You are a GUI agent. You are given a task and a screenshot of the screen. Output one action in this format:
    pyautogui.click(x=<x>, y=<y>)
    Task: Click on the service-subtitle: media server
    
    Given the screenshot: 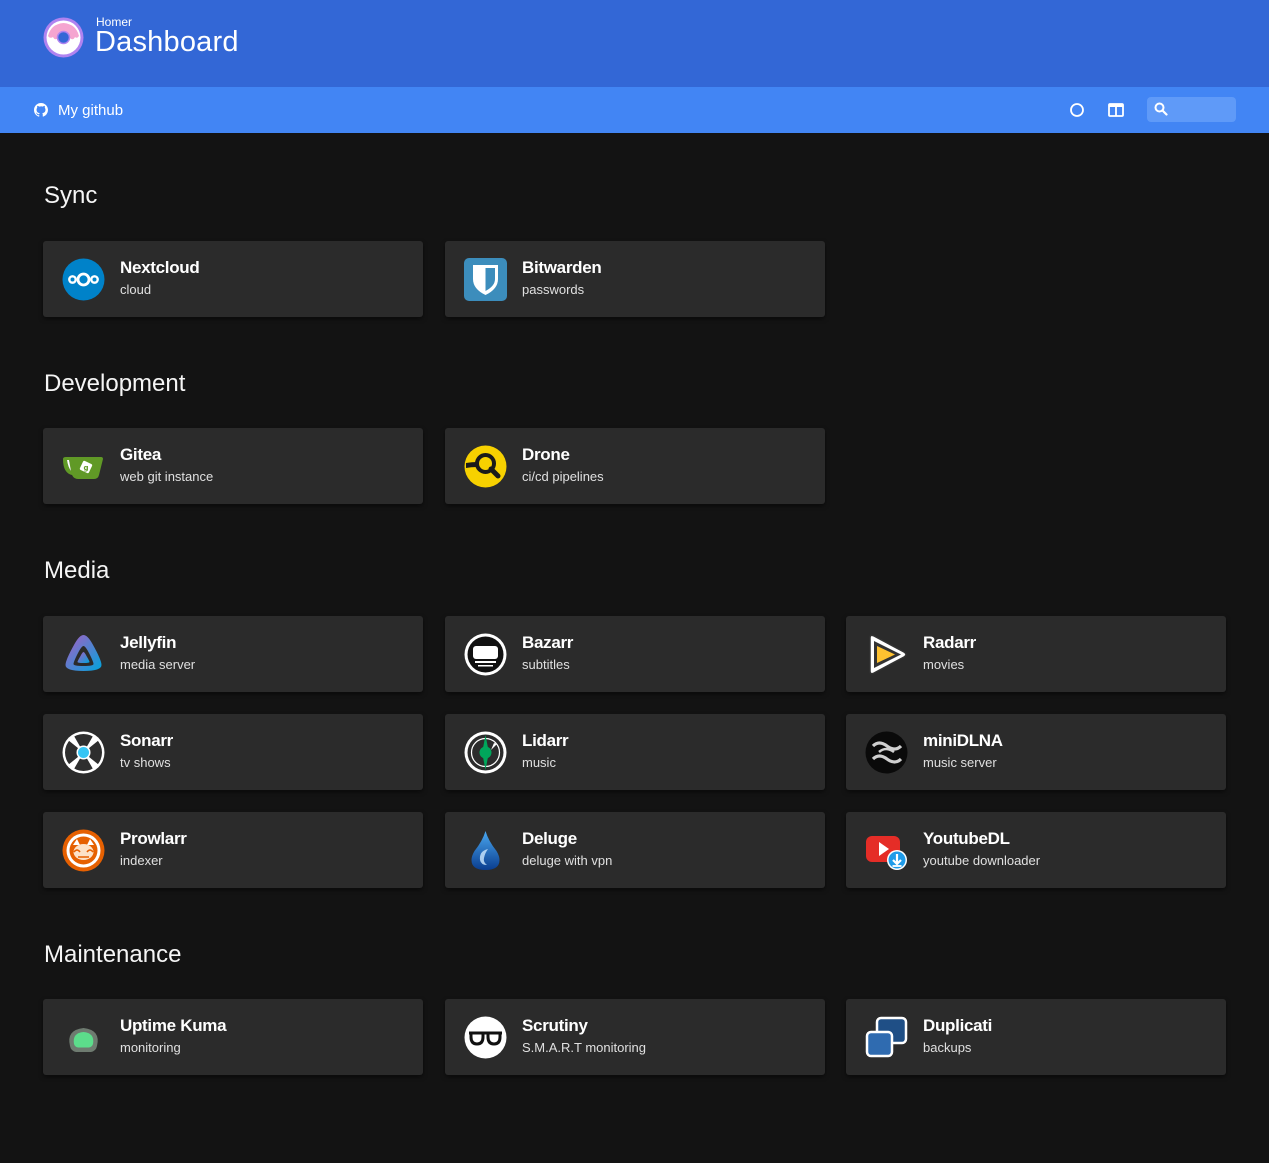 What is the action you would take?
    pyautogui.click(x=158, y=664)
    